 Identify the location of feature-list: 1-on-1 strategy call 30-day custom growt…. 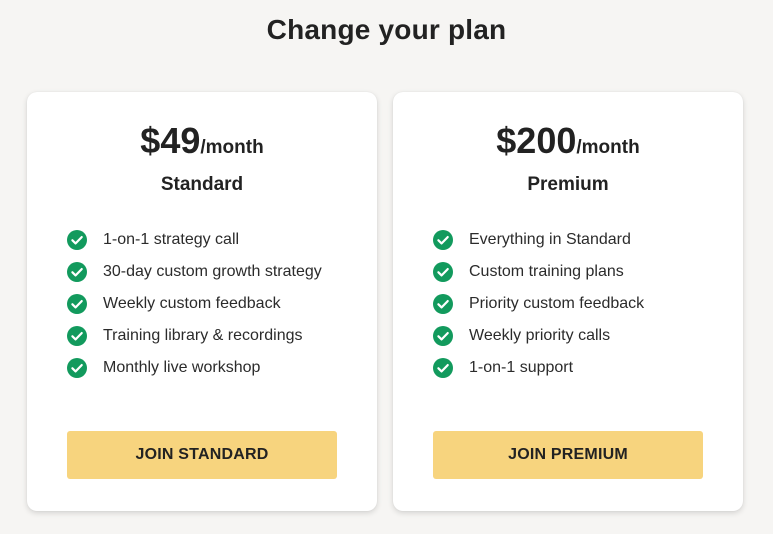
(194, 304).